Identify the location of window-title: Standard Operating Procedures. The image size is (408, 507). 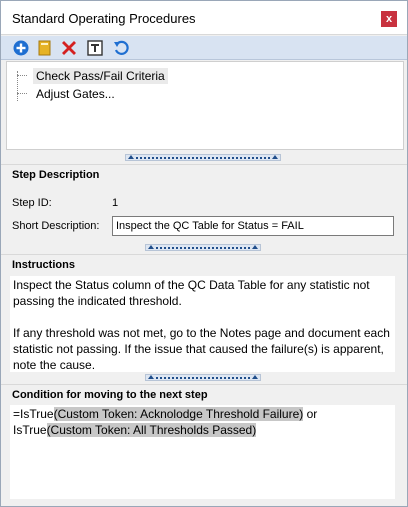
(104, 18).